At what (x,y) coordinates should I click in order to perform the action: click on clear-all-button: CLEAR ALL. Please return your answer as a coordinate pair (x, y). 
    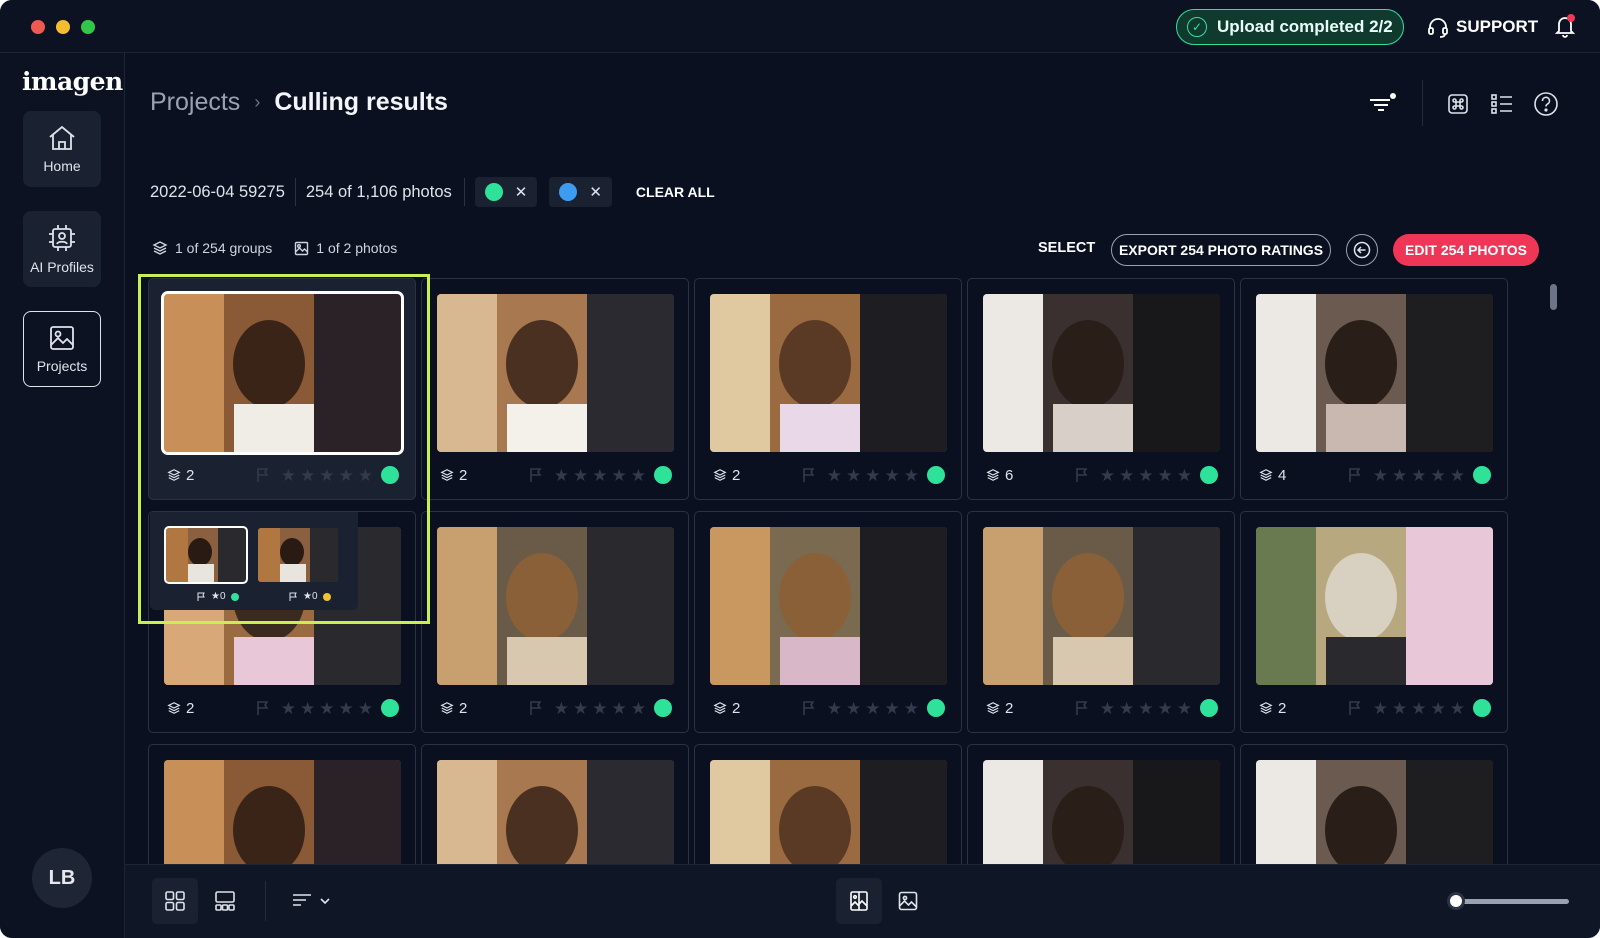
    Looking at the image, I should click on (675, 192).